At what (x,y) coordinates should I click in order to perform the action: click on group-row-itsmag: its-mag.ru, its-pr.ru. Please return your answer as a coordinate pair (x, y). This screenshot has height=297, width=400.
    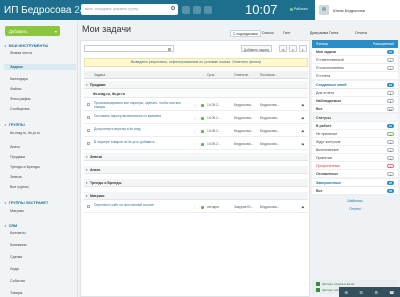
    Looking at the image, I should click on (196, 94).